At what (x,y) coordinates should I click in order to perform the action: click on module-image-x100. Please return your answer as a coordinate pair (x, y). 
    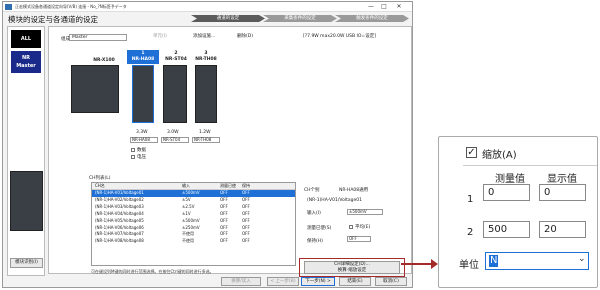
    Looking at the image, I should click on (95, 89).